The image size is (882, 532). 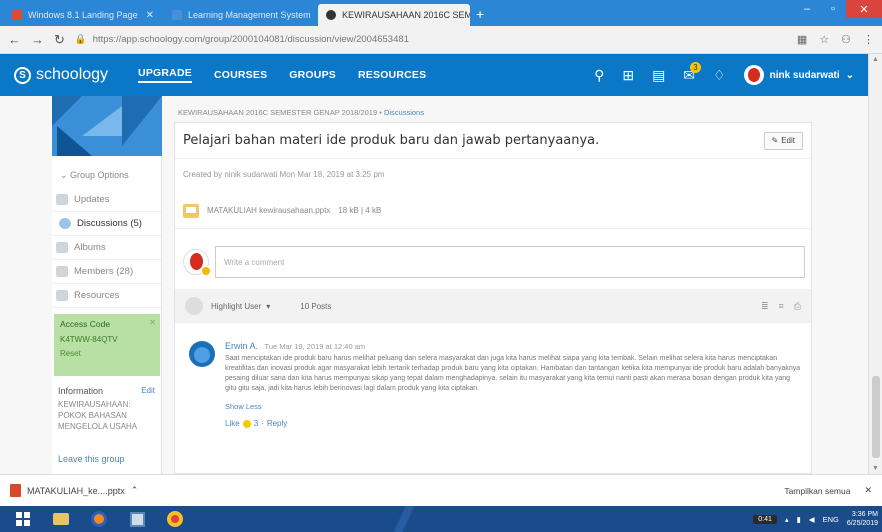 What do you see at coordinates (862, 523) in the screenshot?
I see `clock-date: 6/25/2019` at bounding box center [862, 523].